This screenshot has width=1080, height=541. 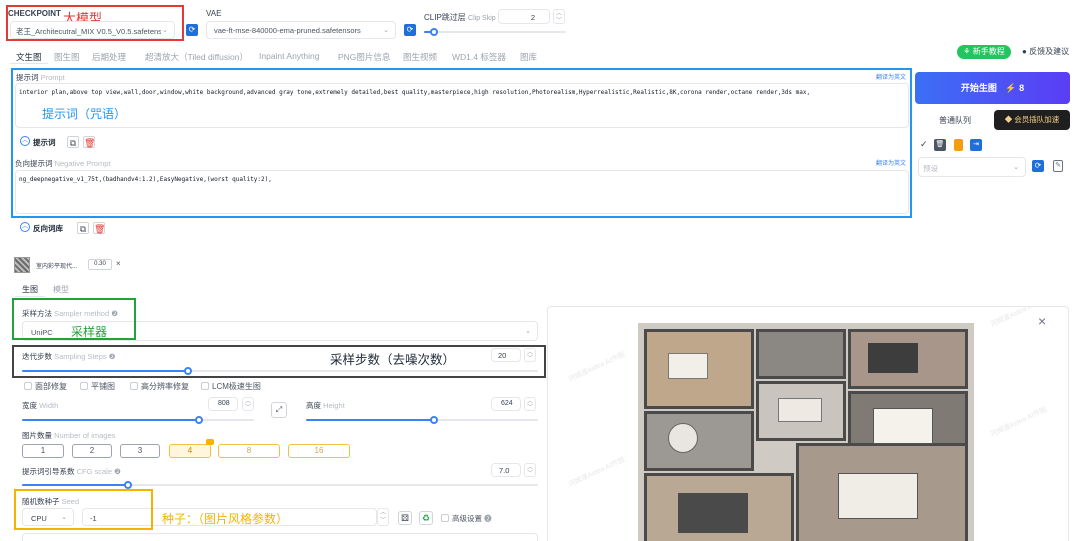 I want to click on generate-button: 开始生图 ⚡ 8, so click(x=992, y=88).